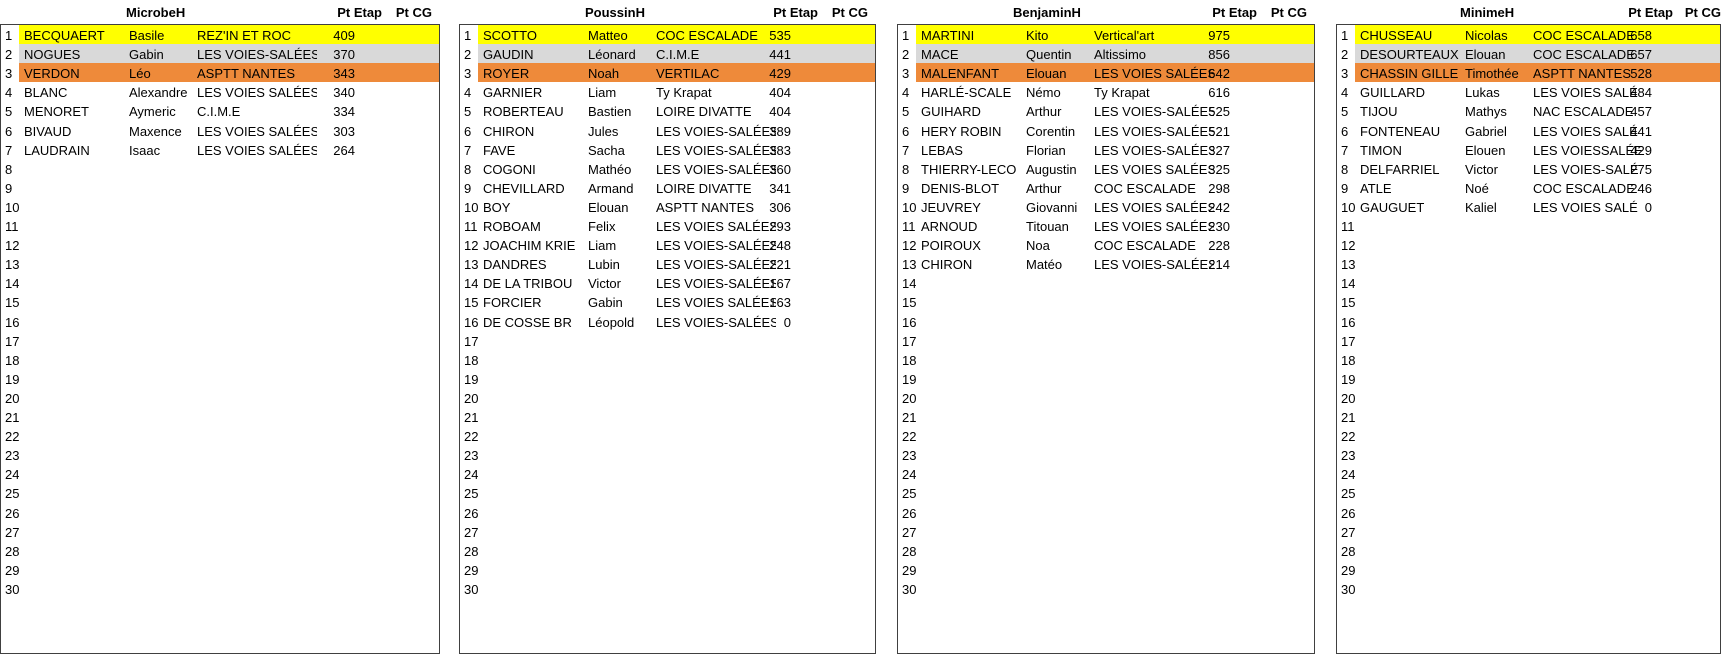 The height and width of the screenshot is (655, 1721). Describe the element at coordinates (942, 150) in the screenshot. I see `athlete-lastname: LEBAS` at that location.